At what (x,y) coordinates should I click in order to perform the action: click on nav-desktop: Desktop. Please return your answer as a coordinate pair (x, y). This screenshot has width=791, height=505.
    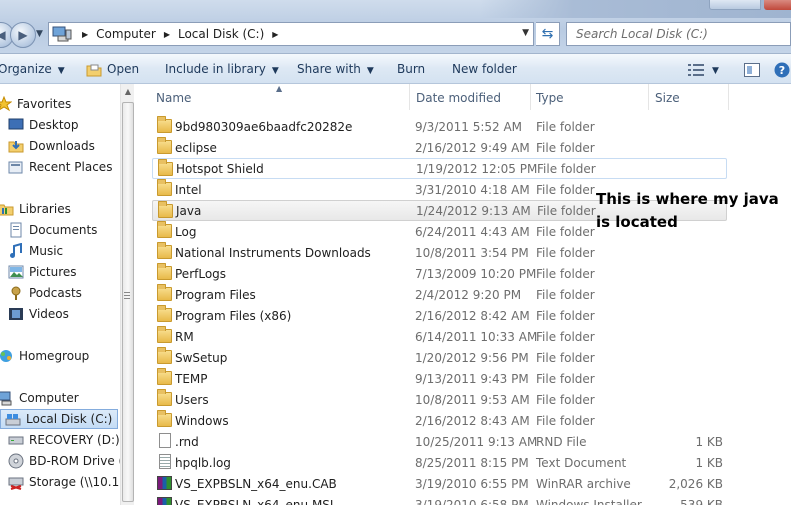
    Looking at the image, I should click on (43, 125).